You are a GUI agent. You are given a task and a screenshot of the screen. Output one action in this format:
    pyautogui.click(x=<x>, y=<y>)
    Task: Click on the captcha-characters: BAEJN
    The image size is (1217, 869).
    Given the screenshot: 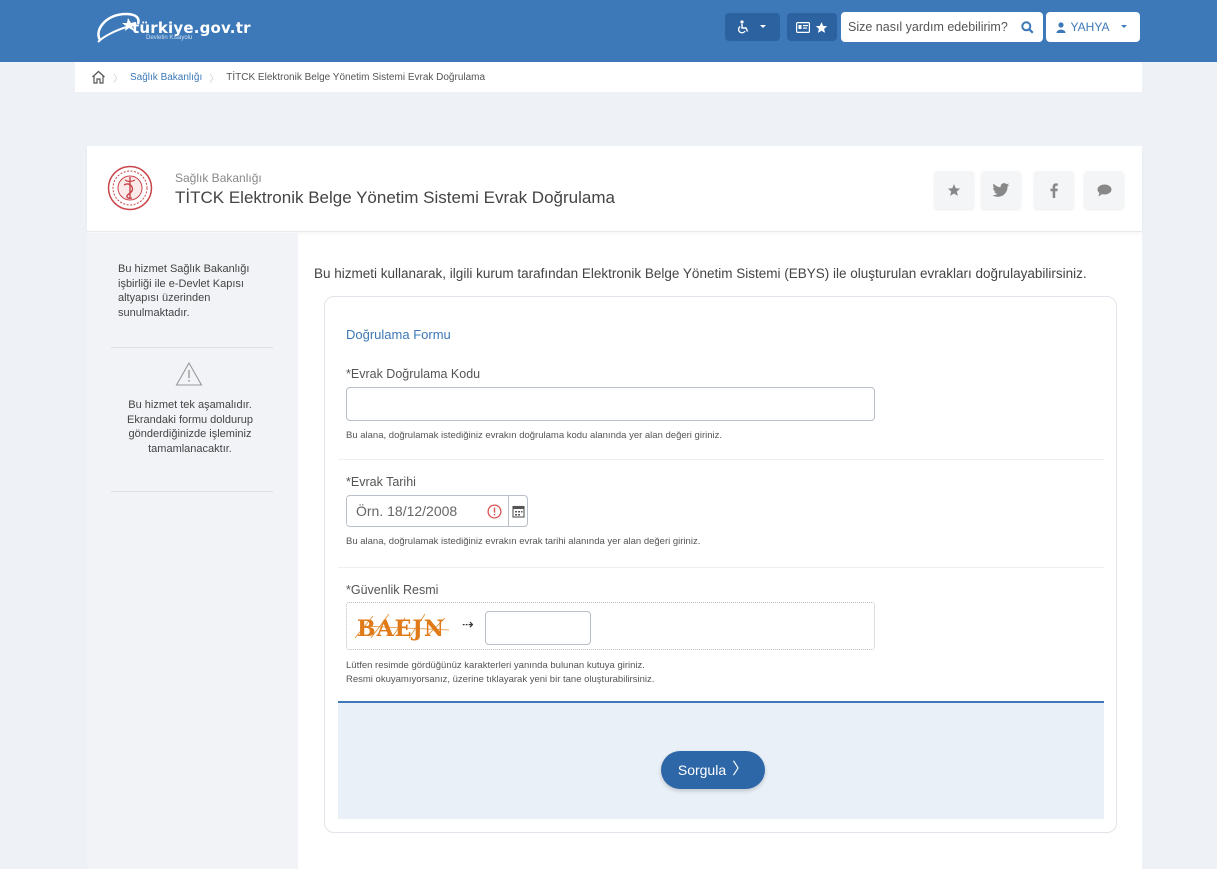 What is the action you would take?
    pyautogui.click(x=401, y=629)
    